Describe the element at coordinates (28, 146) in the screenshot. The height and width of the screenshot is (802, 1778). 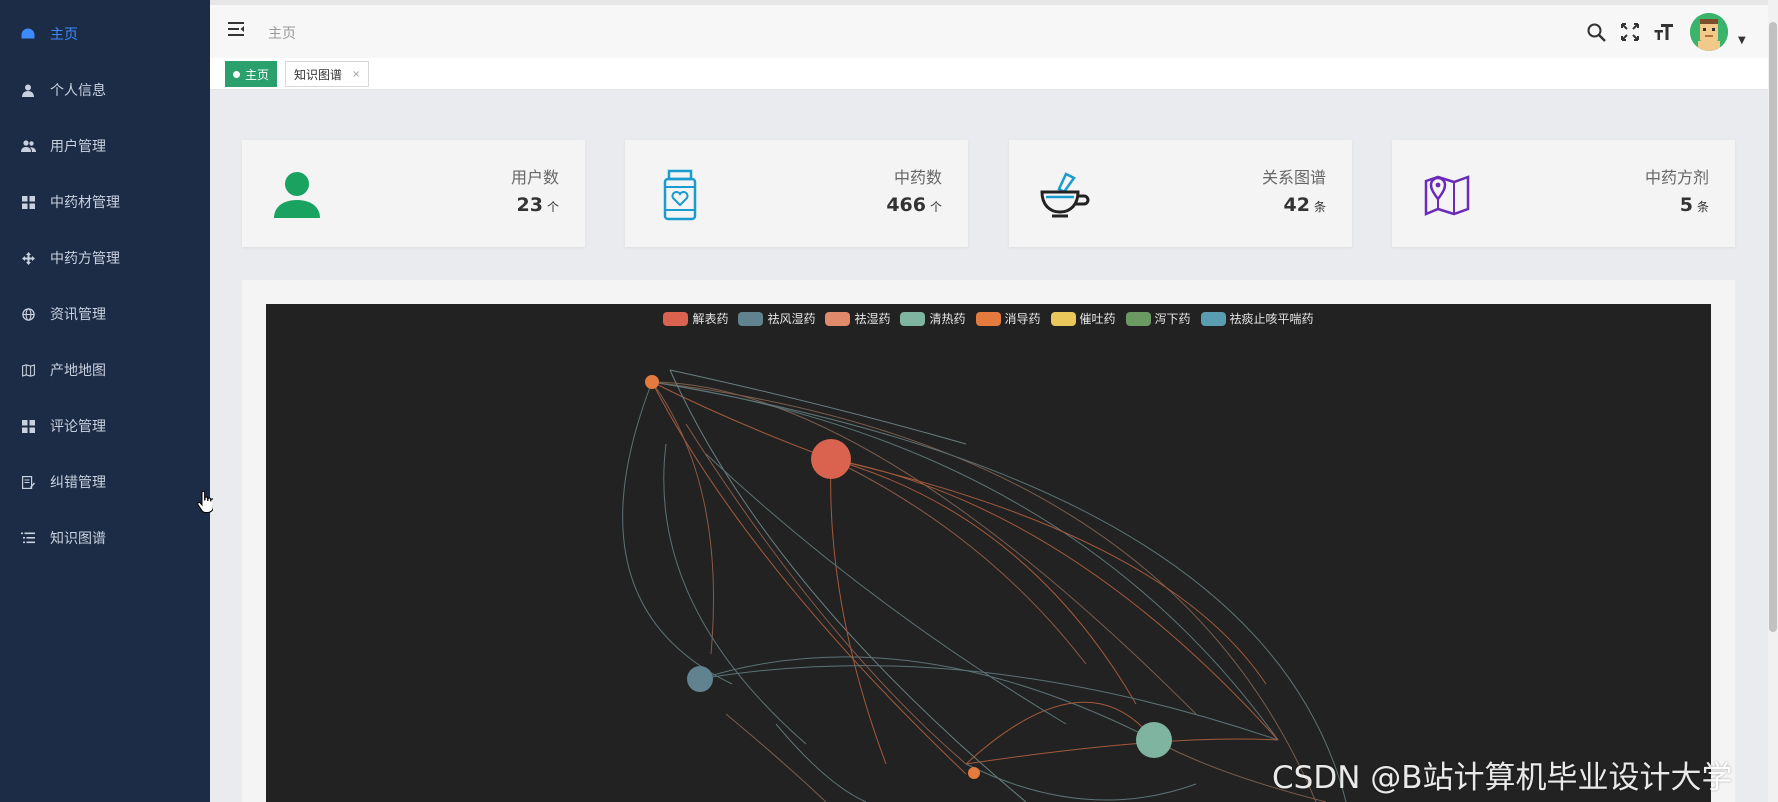
I see `users-icon` at that location.